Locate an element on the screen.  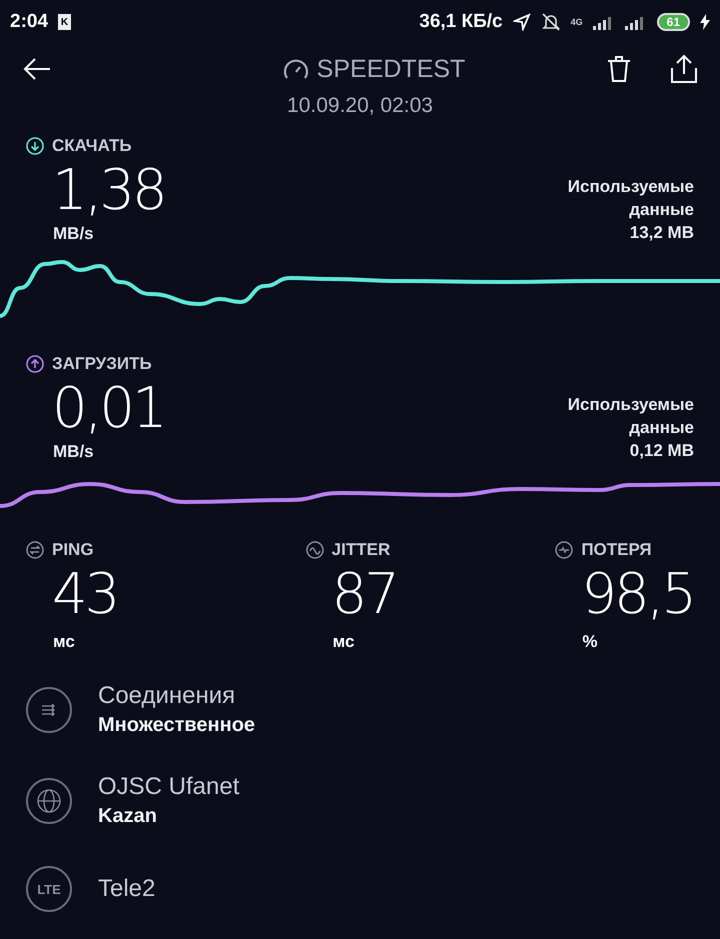
test-date: 10.09.20, 02:03 is located at coordinates (360, 106).